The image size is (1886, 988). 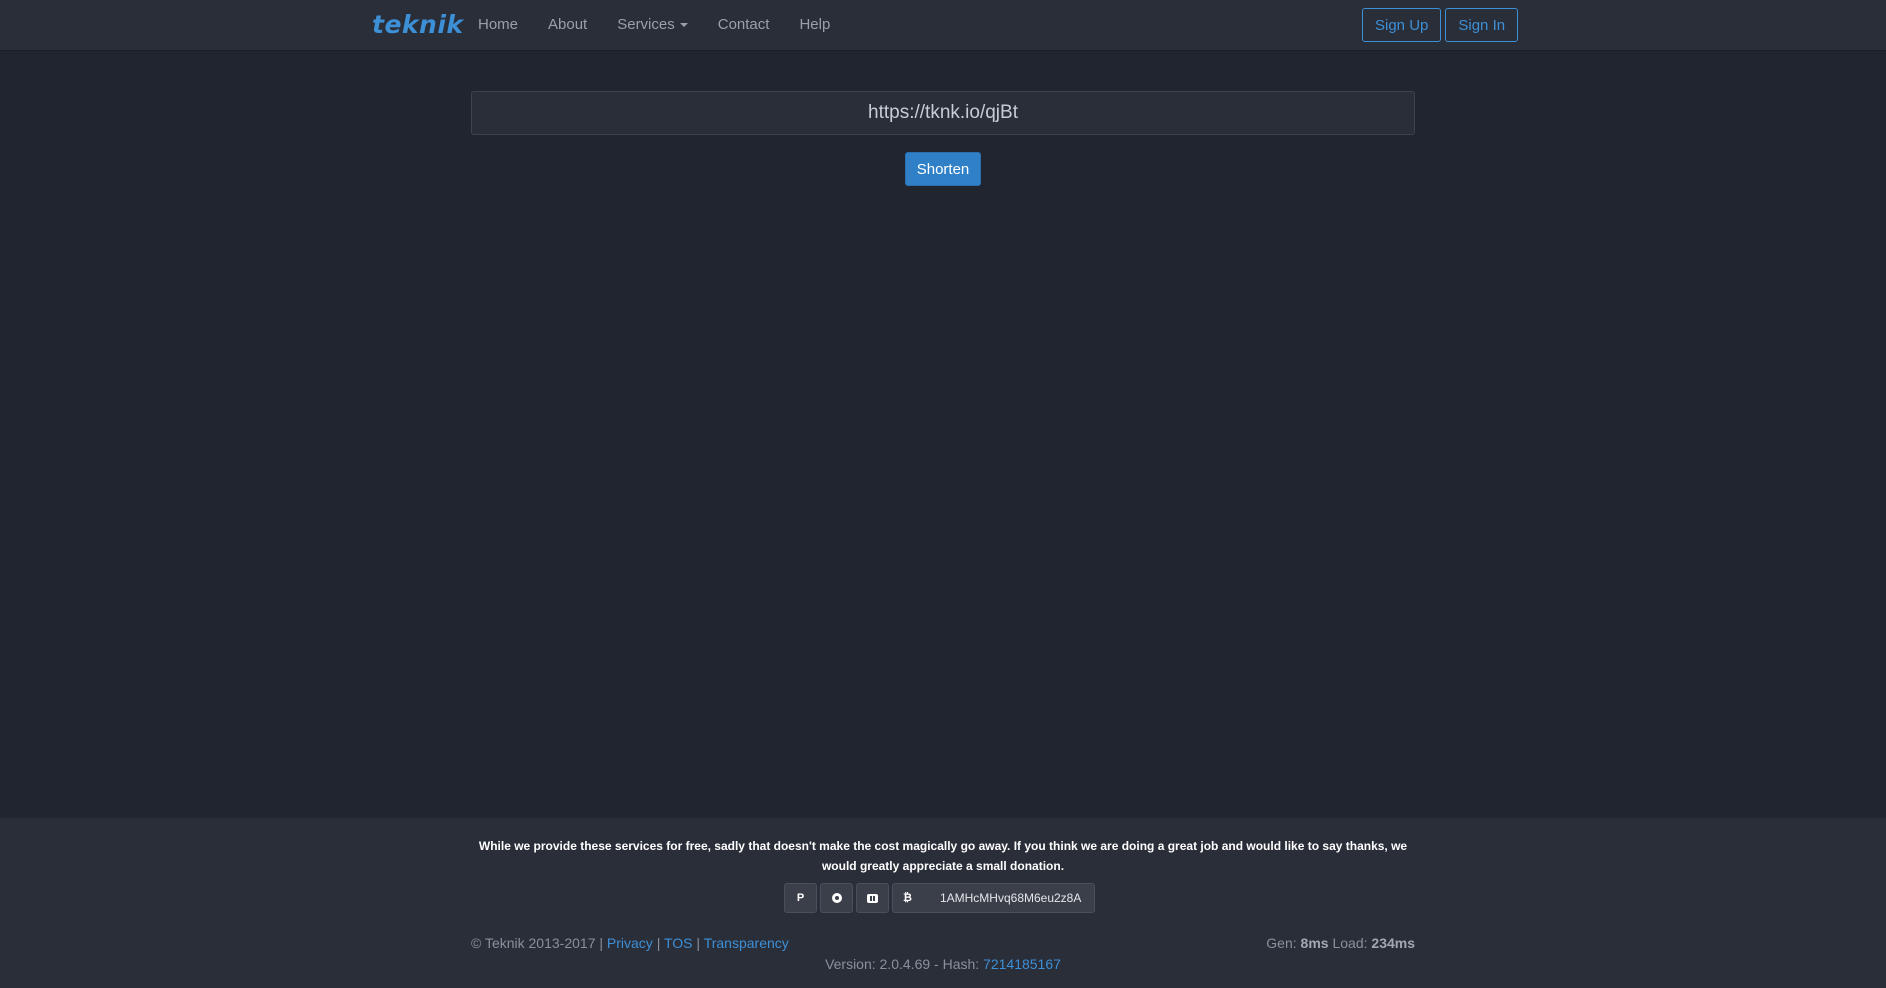 What do you see at coordinates (943, 113) in the screenshot?
I see `url-input` at bounding box center [943, 113].